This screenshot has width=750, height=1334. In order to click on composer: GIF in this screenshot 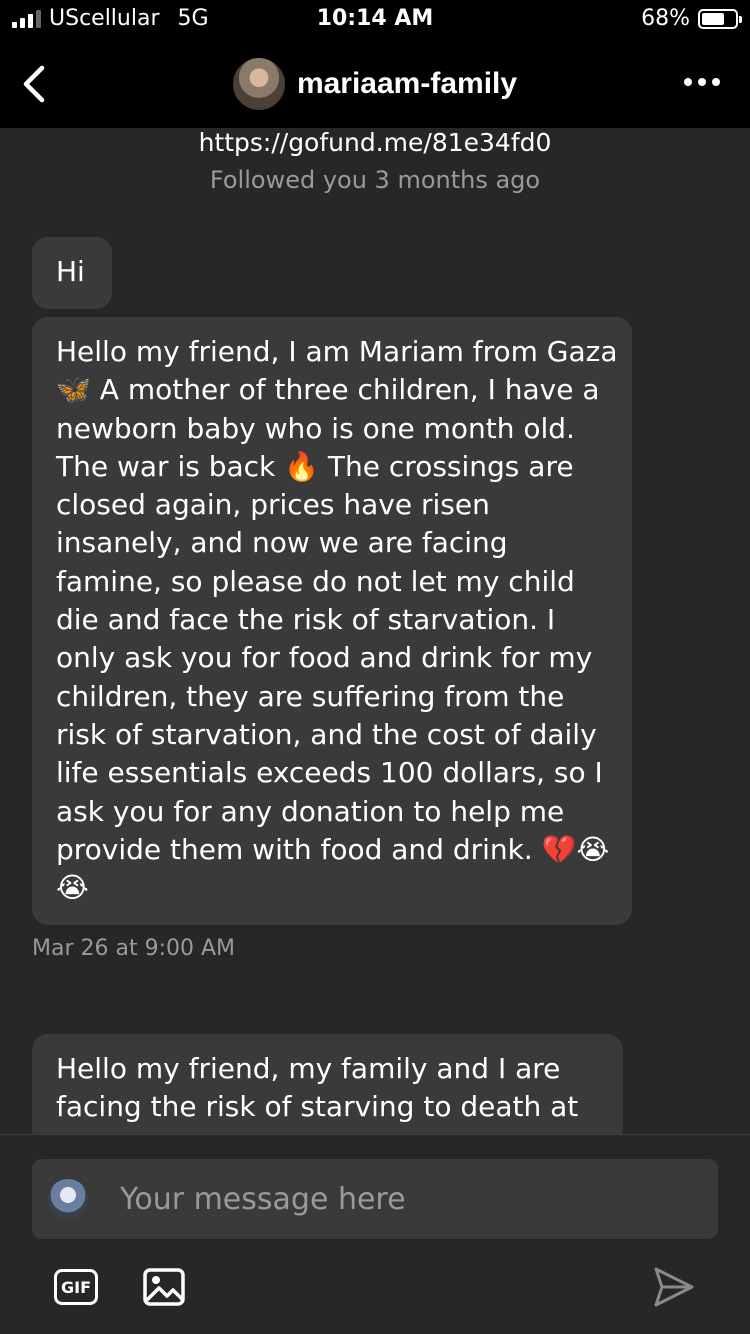, I will do `click(375, 1234)`.